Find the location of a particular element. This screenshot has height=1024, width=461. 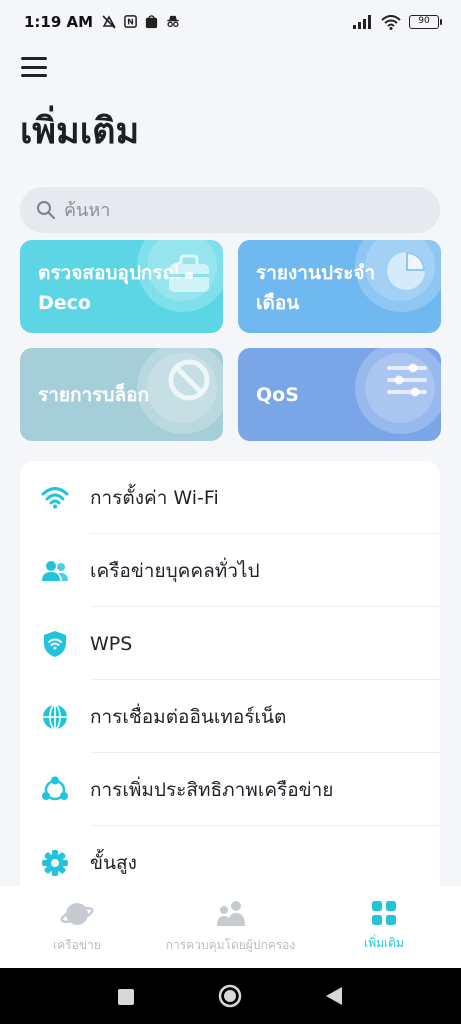

status-bar: 1:19 AM 90 is located at coordinates (230, 22).